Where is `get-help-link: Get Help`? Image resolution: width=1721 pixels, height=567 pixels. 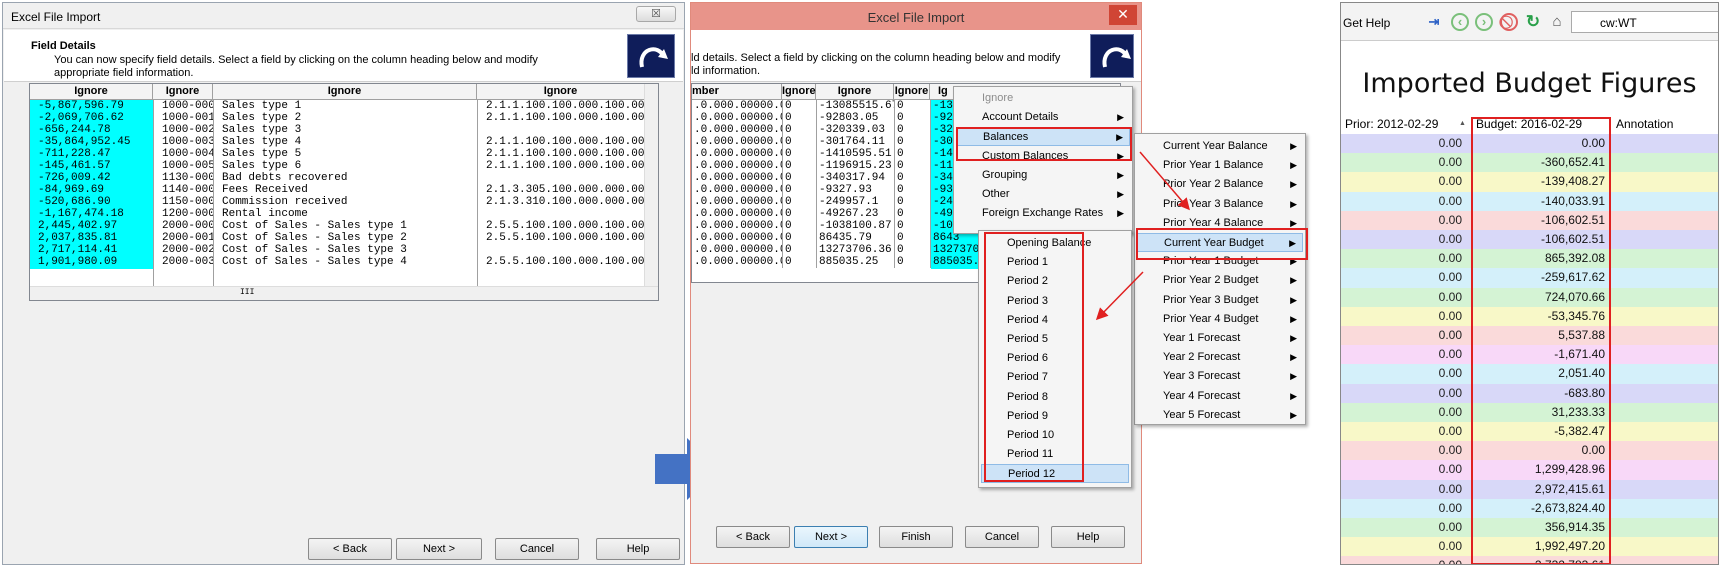
get-help-link: Get Help is located at coordinates (1366, 23).